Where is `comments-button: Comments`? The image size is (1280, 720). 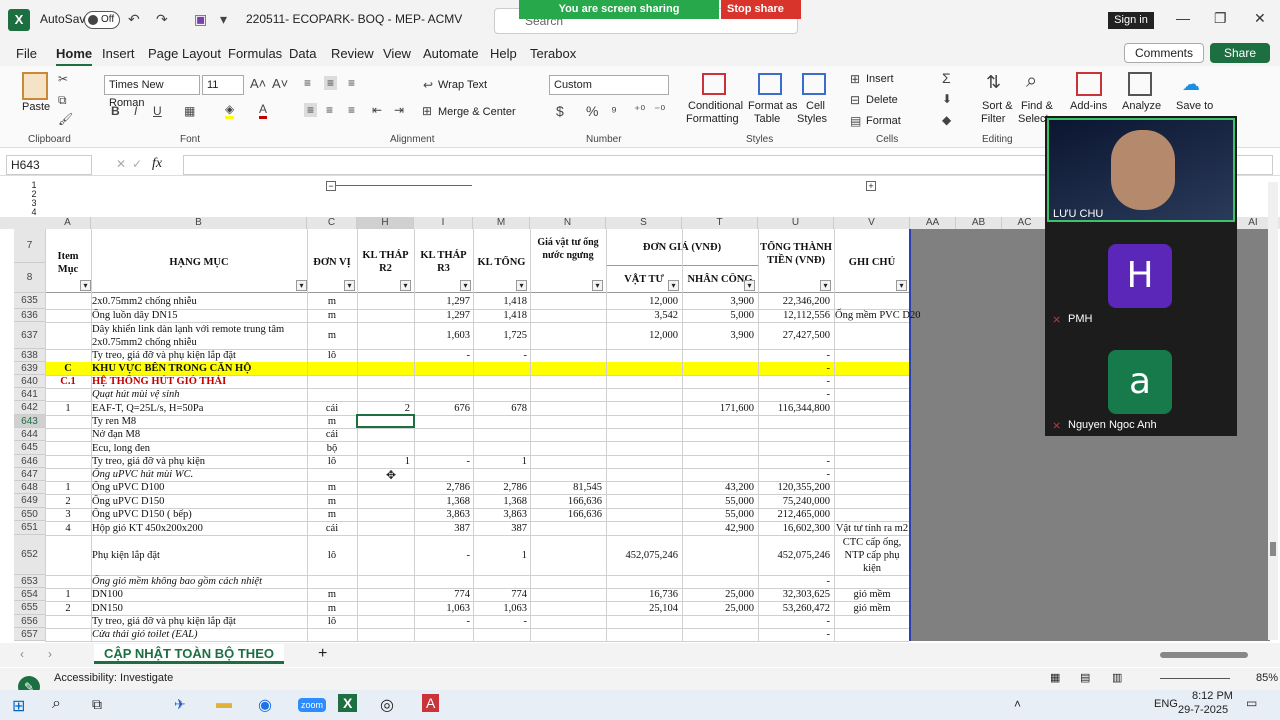 comments-button: Comments is located at coordinates (1164, 53).